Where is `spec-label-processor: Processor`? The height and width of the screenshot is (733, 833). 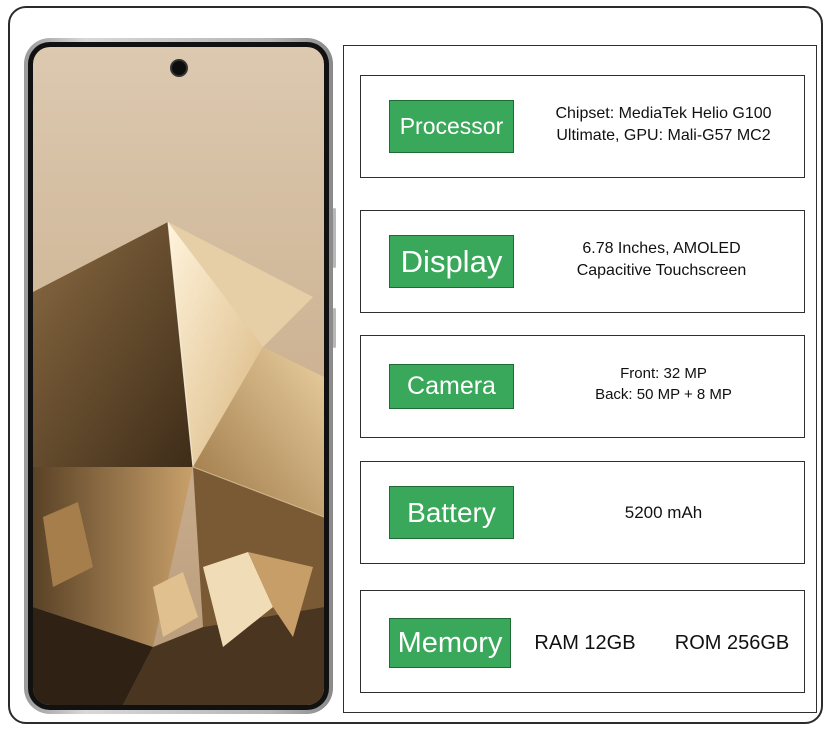
spec-label-processor: Processor is located at coordinates (451, 126).